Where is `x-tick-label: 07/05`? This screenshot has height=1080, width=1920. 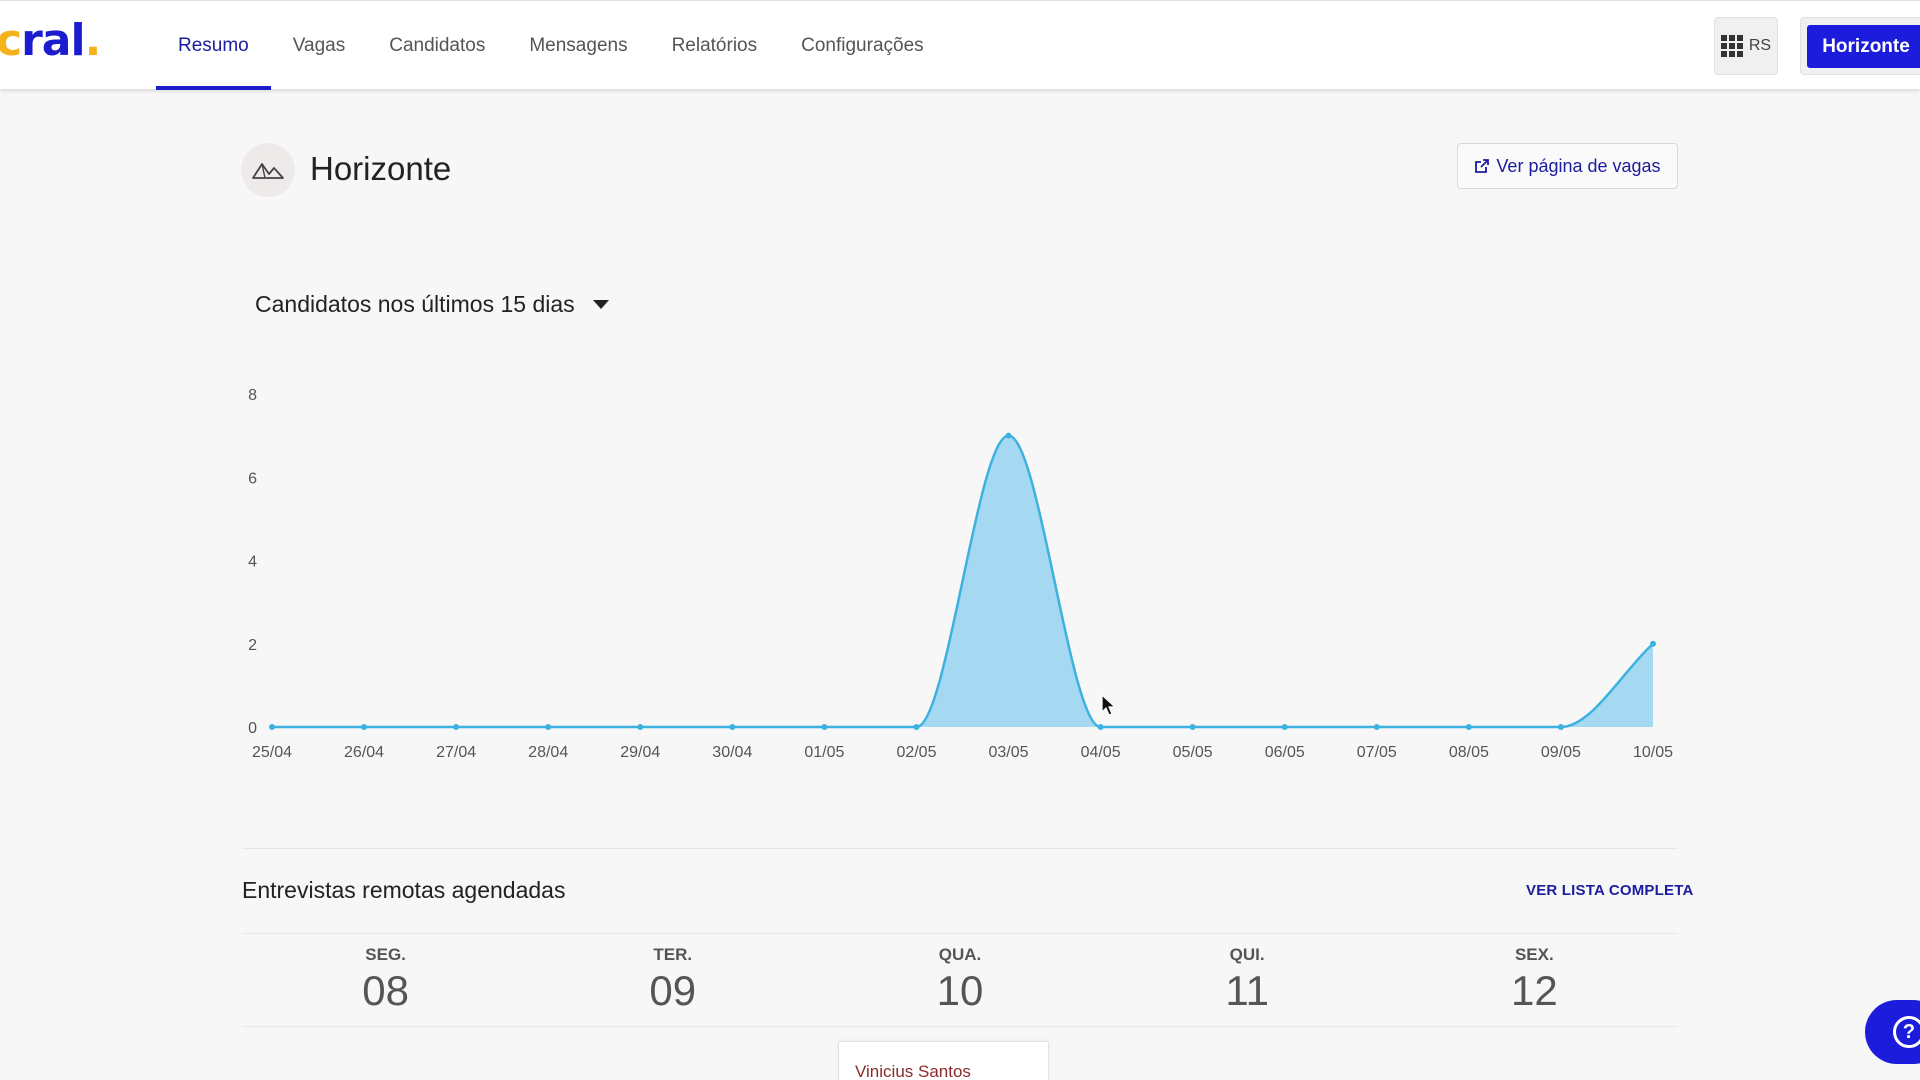
x-tick-label: 07/05 is located at coordinates (1377, 752).